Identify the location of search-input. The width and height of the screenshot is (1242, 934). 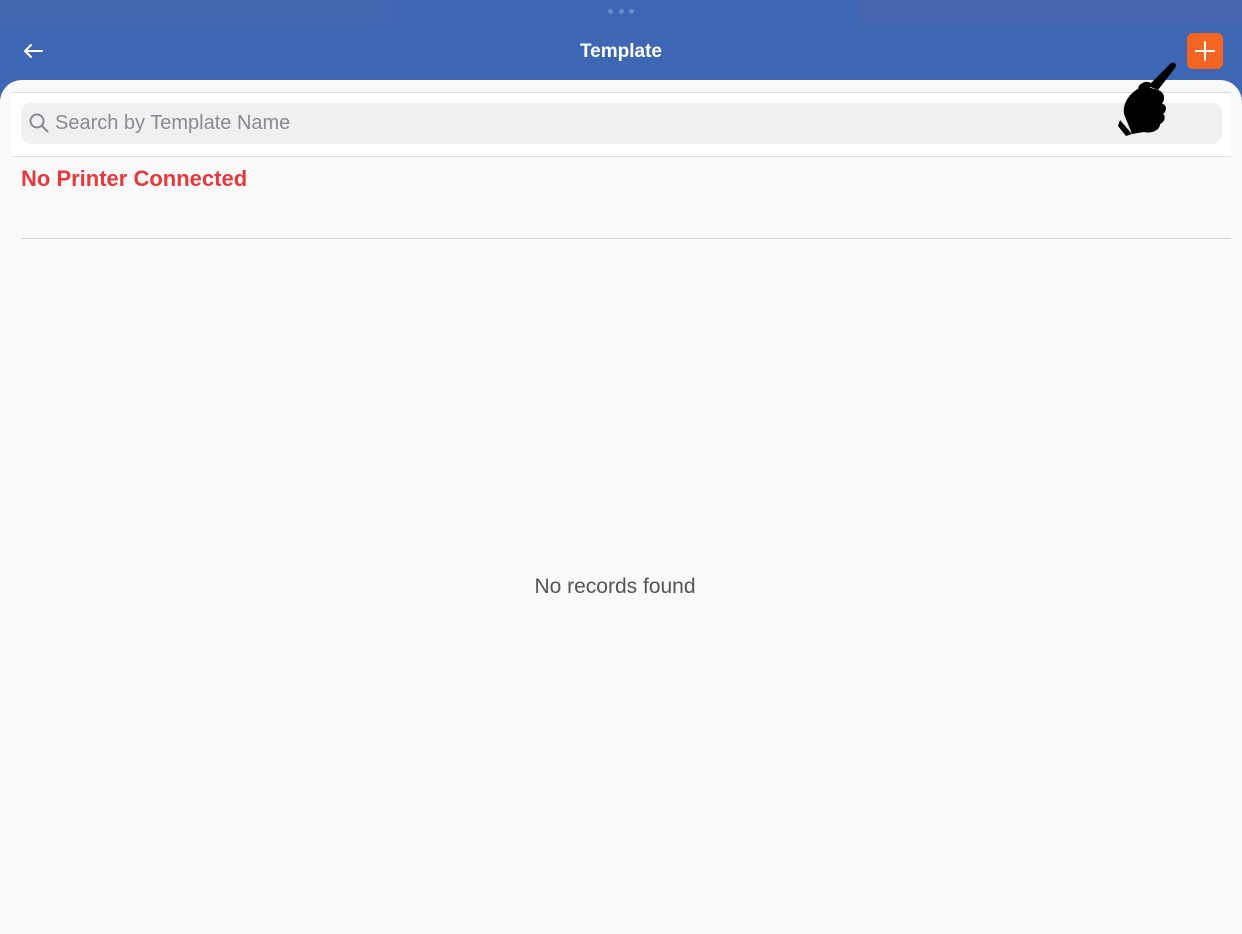
(630, 123).